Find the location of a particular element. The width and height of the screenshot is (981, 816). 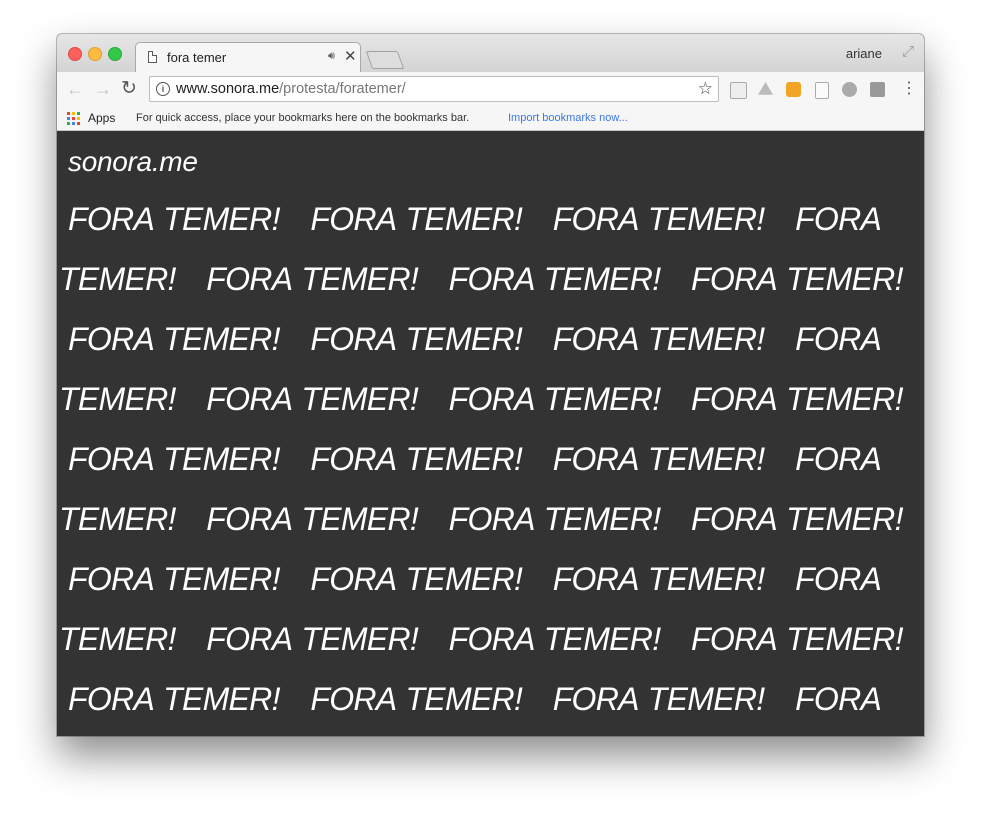

forward-button: → is located at coordinates (103, 89).